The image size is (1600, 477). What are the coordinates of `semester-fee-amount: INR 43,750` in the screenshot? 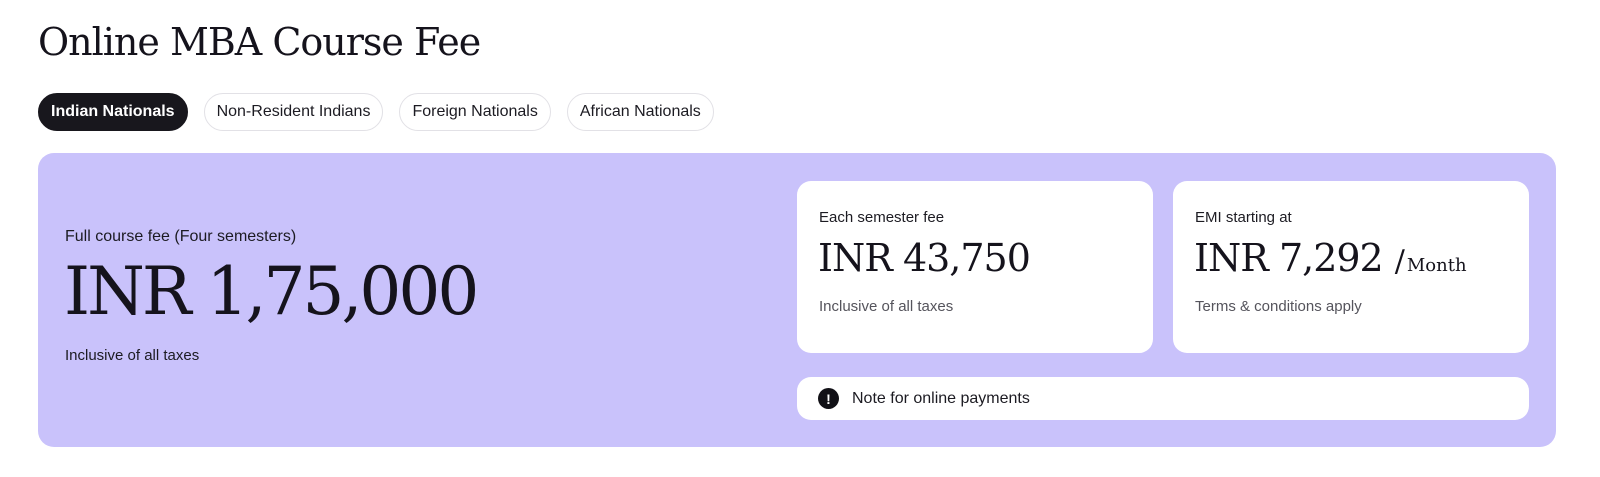 It's located at (924, 258).